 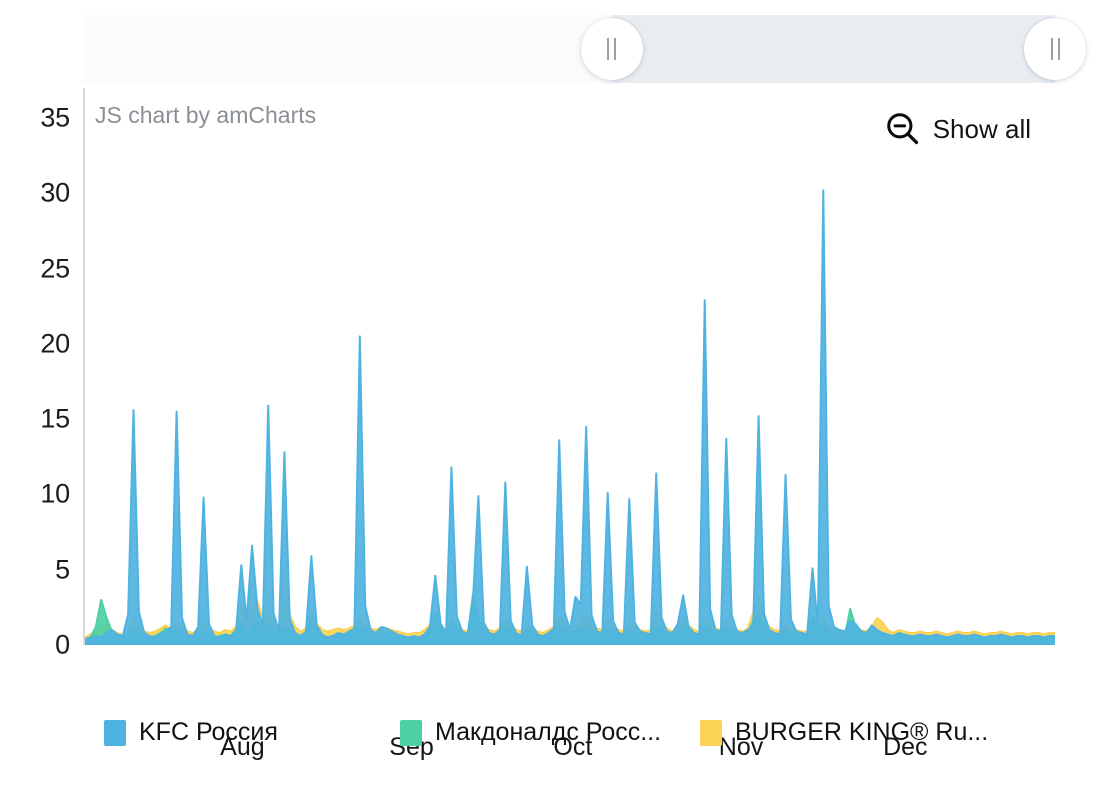 What do you see at coordinates (55, 493) in the screenshot?
I see `y-axis-tick: 10` at bounding box center [55, 493].